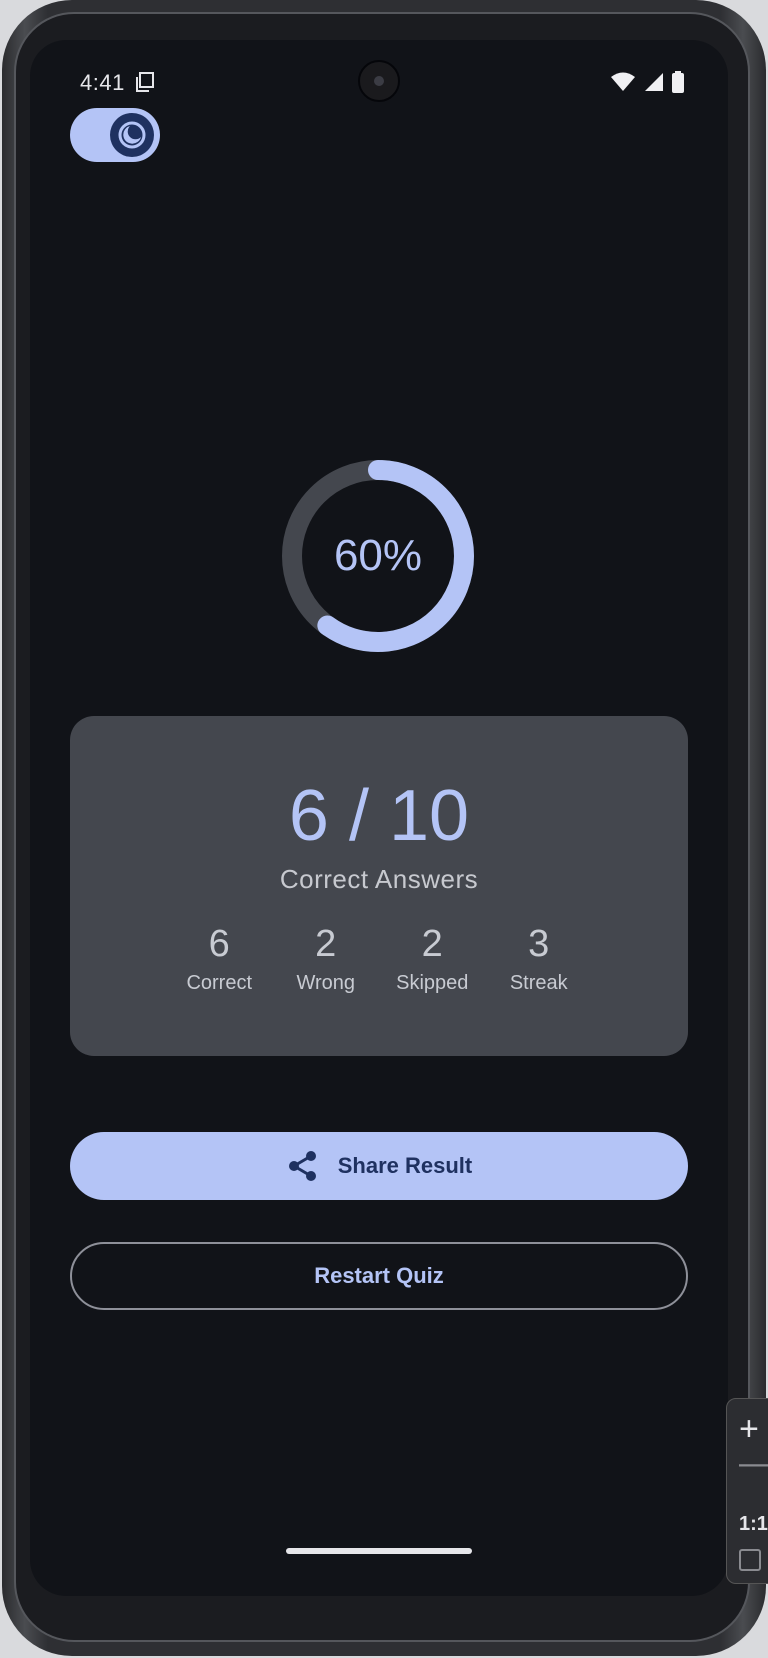 This screenshot has height=1658, width=768. I want to click on stat-streak: 3 Streak, so click(539, 958).